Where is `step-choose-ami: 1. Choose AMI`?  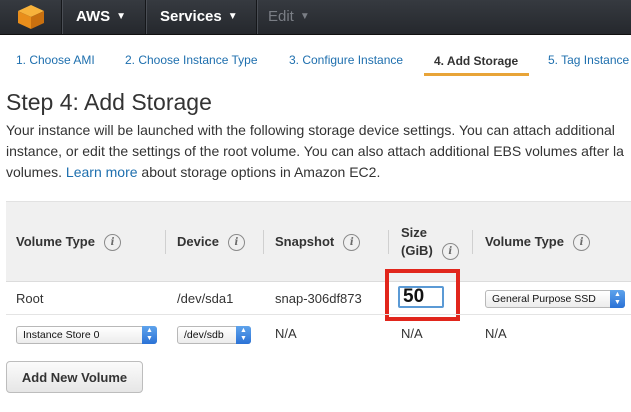
step-choose-ami: 1. Choose AMI is located at coordinates (55, 60).